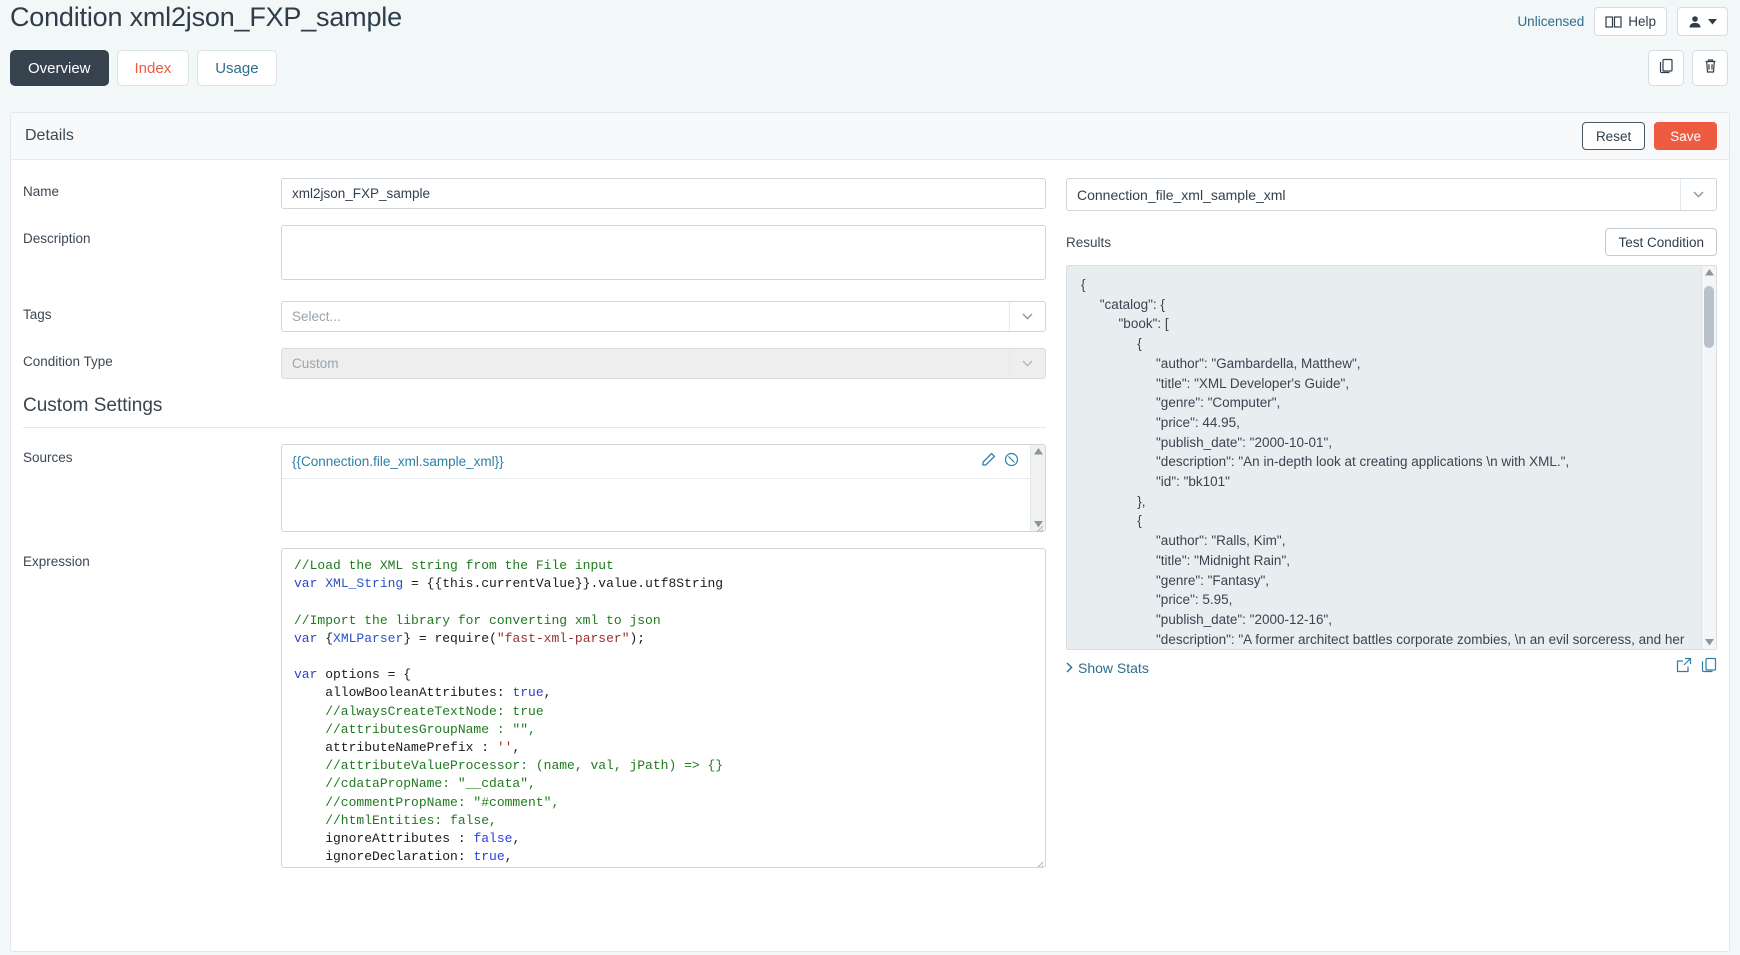 Image resolution: width=1740 pixels, height=955 pixels. Describe the element at coordinates (1696, 667) in the screenshot. I see `results-footer-icons` at that location.